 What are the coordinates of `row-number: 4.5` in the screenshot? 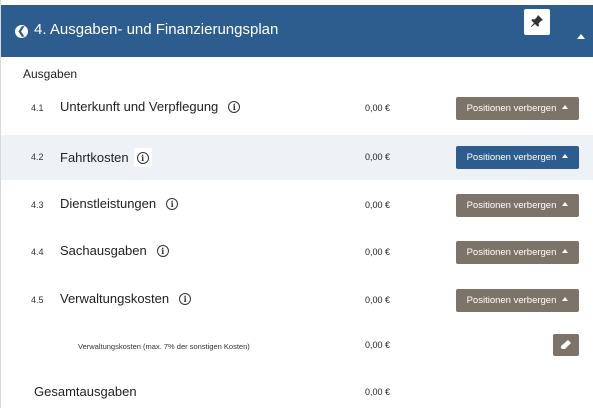 It's located at (37, 300).